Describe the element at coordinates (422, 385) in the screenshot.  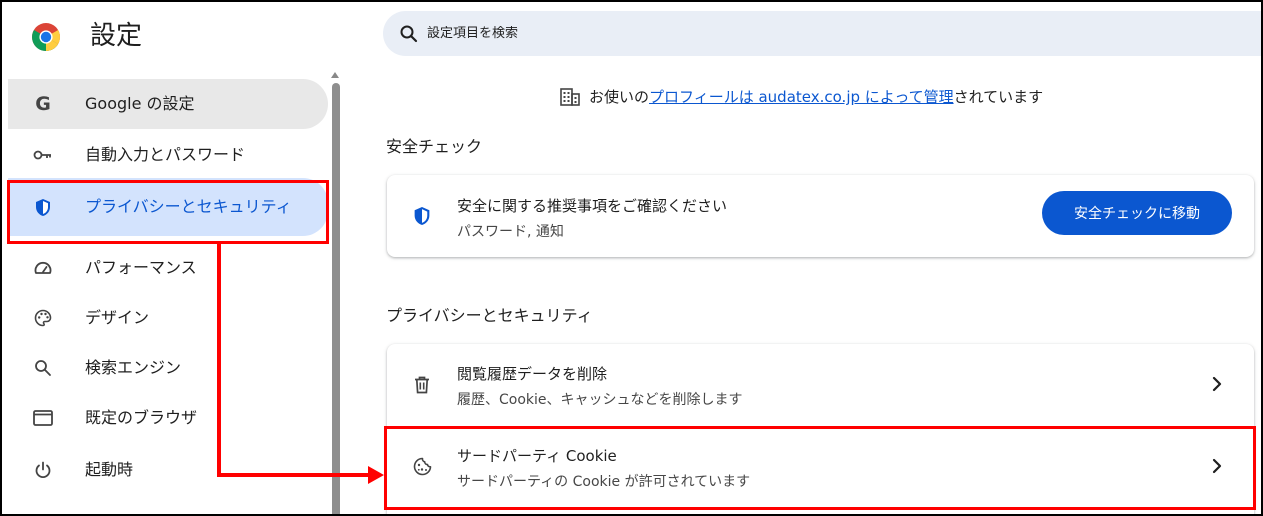
I see `trash-icon` at that location.